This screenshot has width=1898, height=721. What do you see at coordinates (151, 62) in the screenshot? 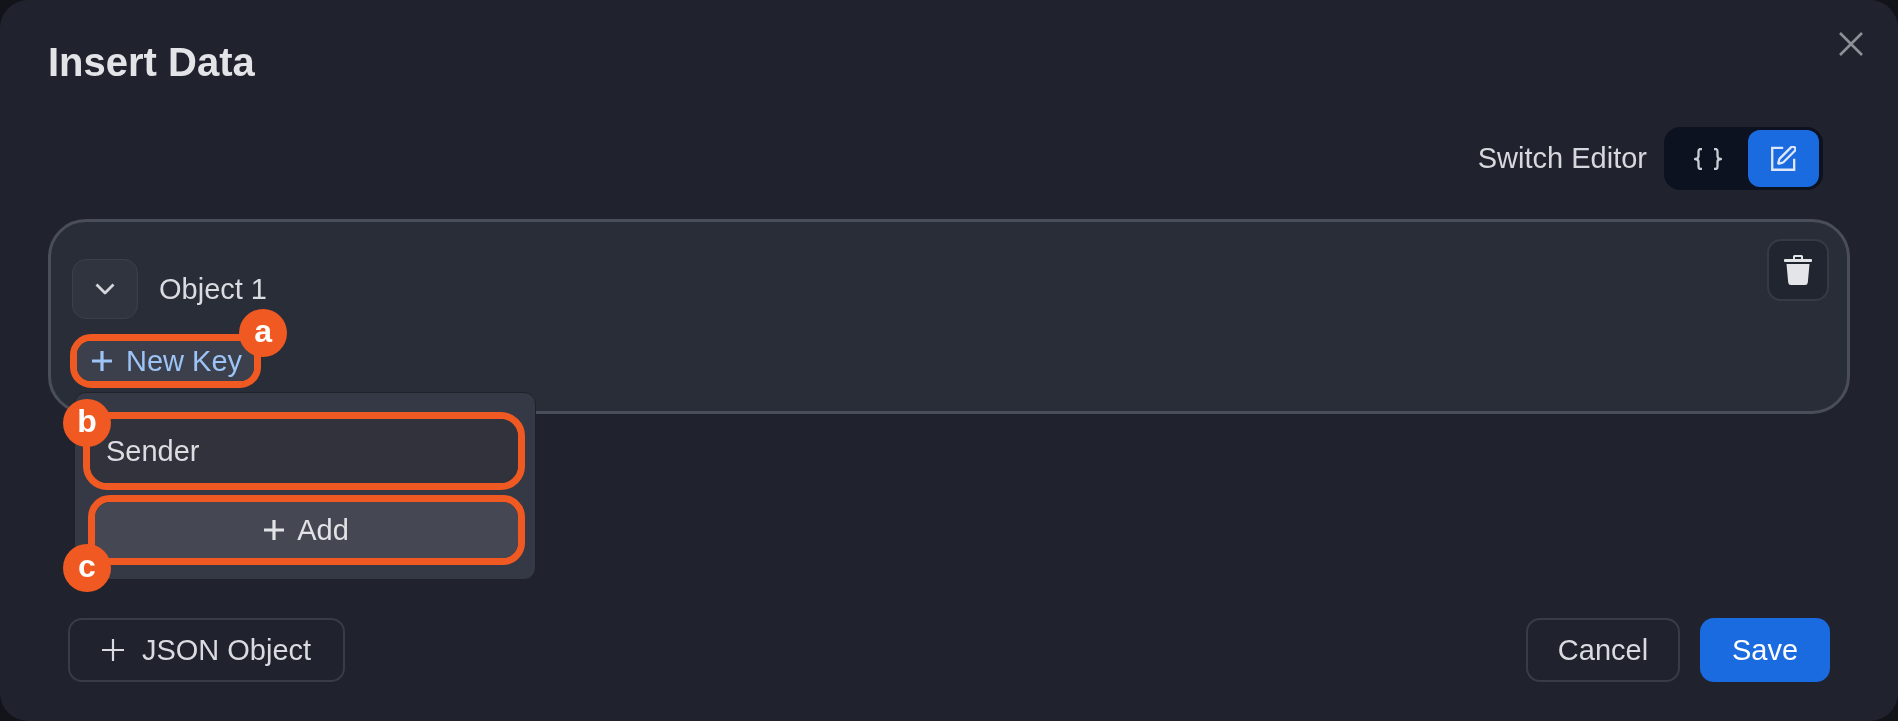
I see `dialog-title: Insert Data` at bounding box center [151, 62].